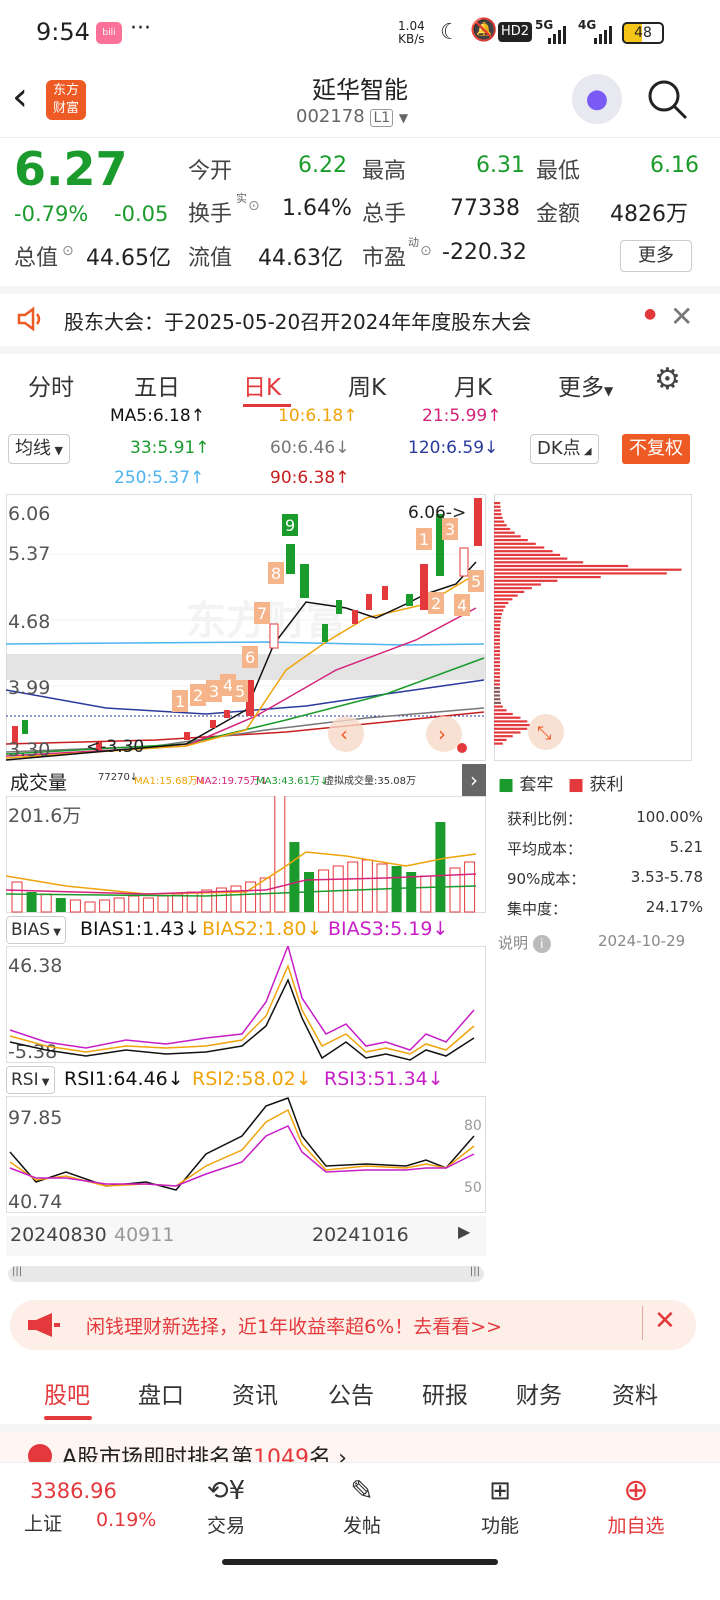  What do you see at coordinates (255, 1393) in the screenshot?
I see `tab-news: 资讯` at bounding box center [255, 1393].